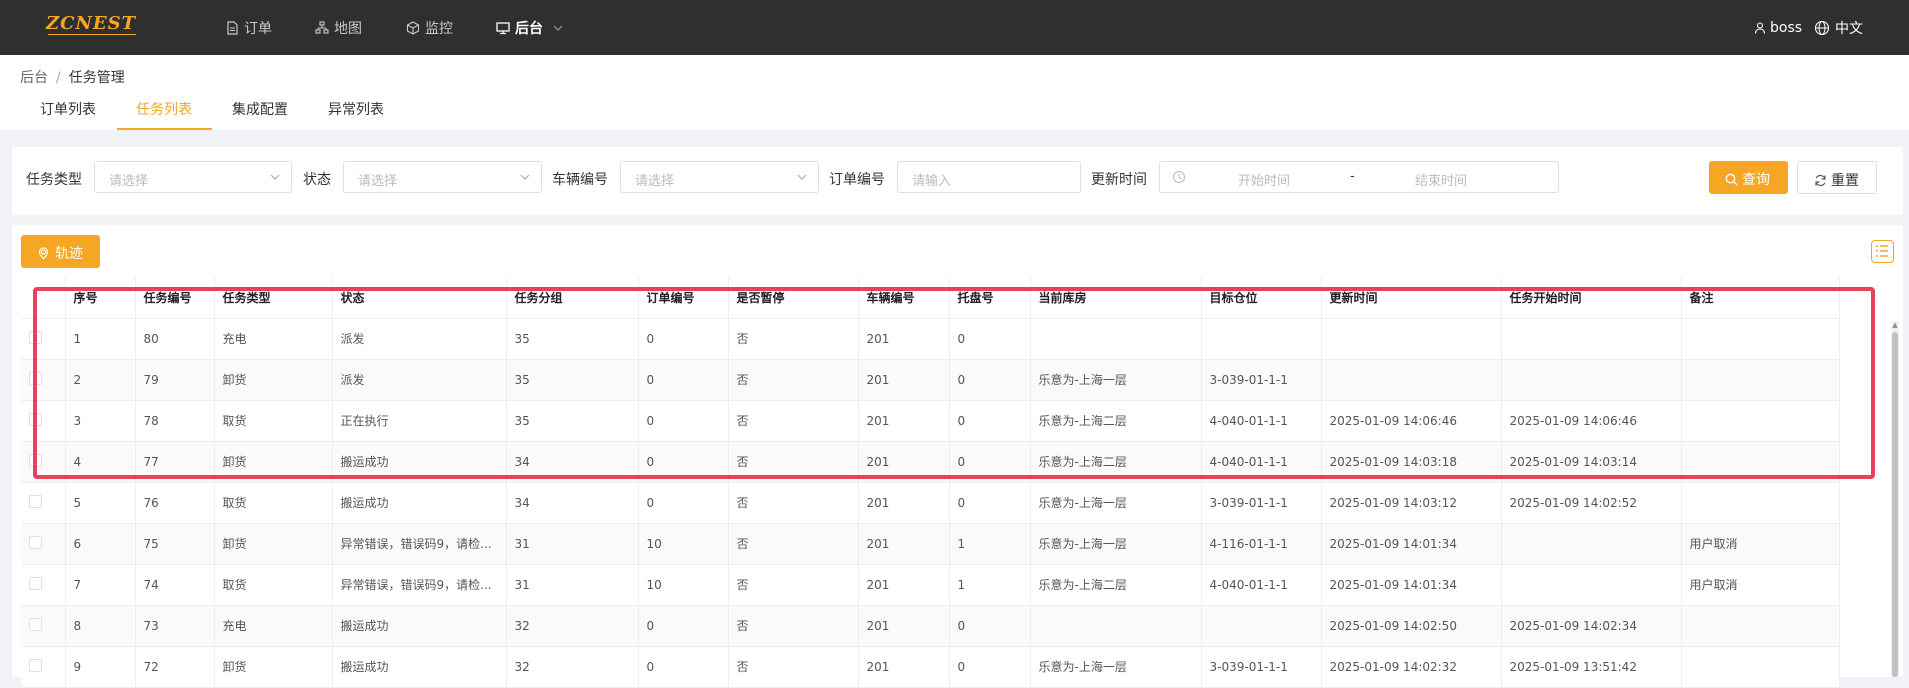 This screenshot has width=1909, height=688. Describe the element at coordinates (442, 177) in the screenshot. I see `status-select: 请选择` at that location.